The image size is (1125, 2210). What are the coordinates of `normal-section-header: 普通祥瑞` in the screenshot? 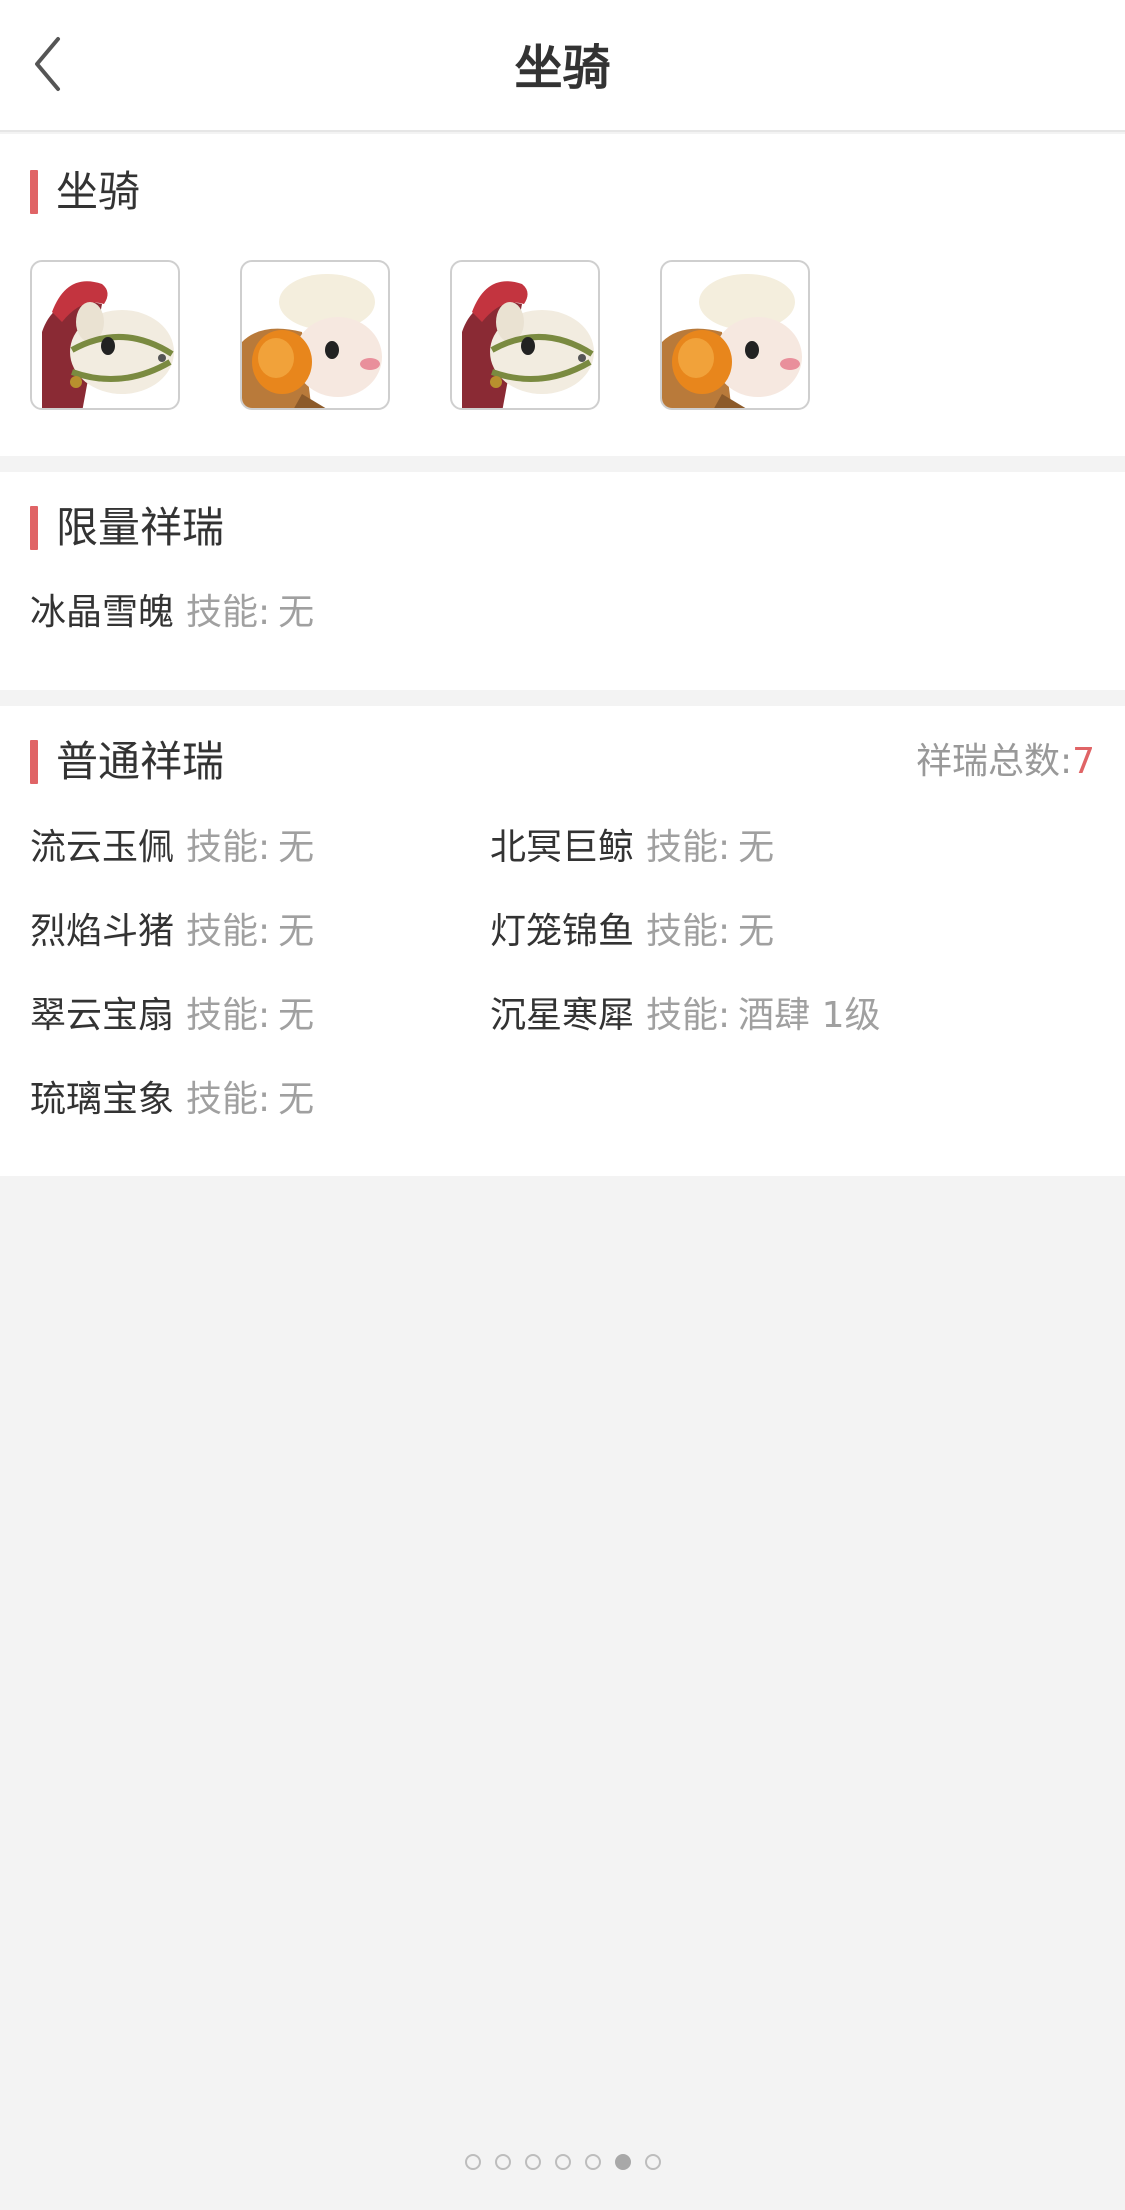 It's located at (127, 762).